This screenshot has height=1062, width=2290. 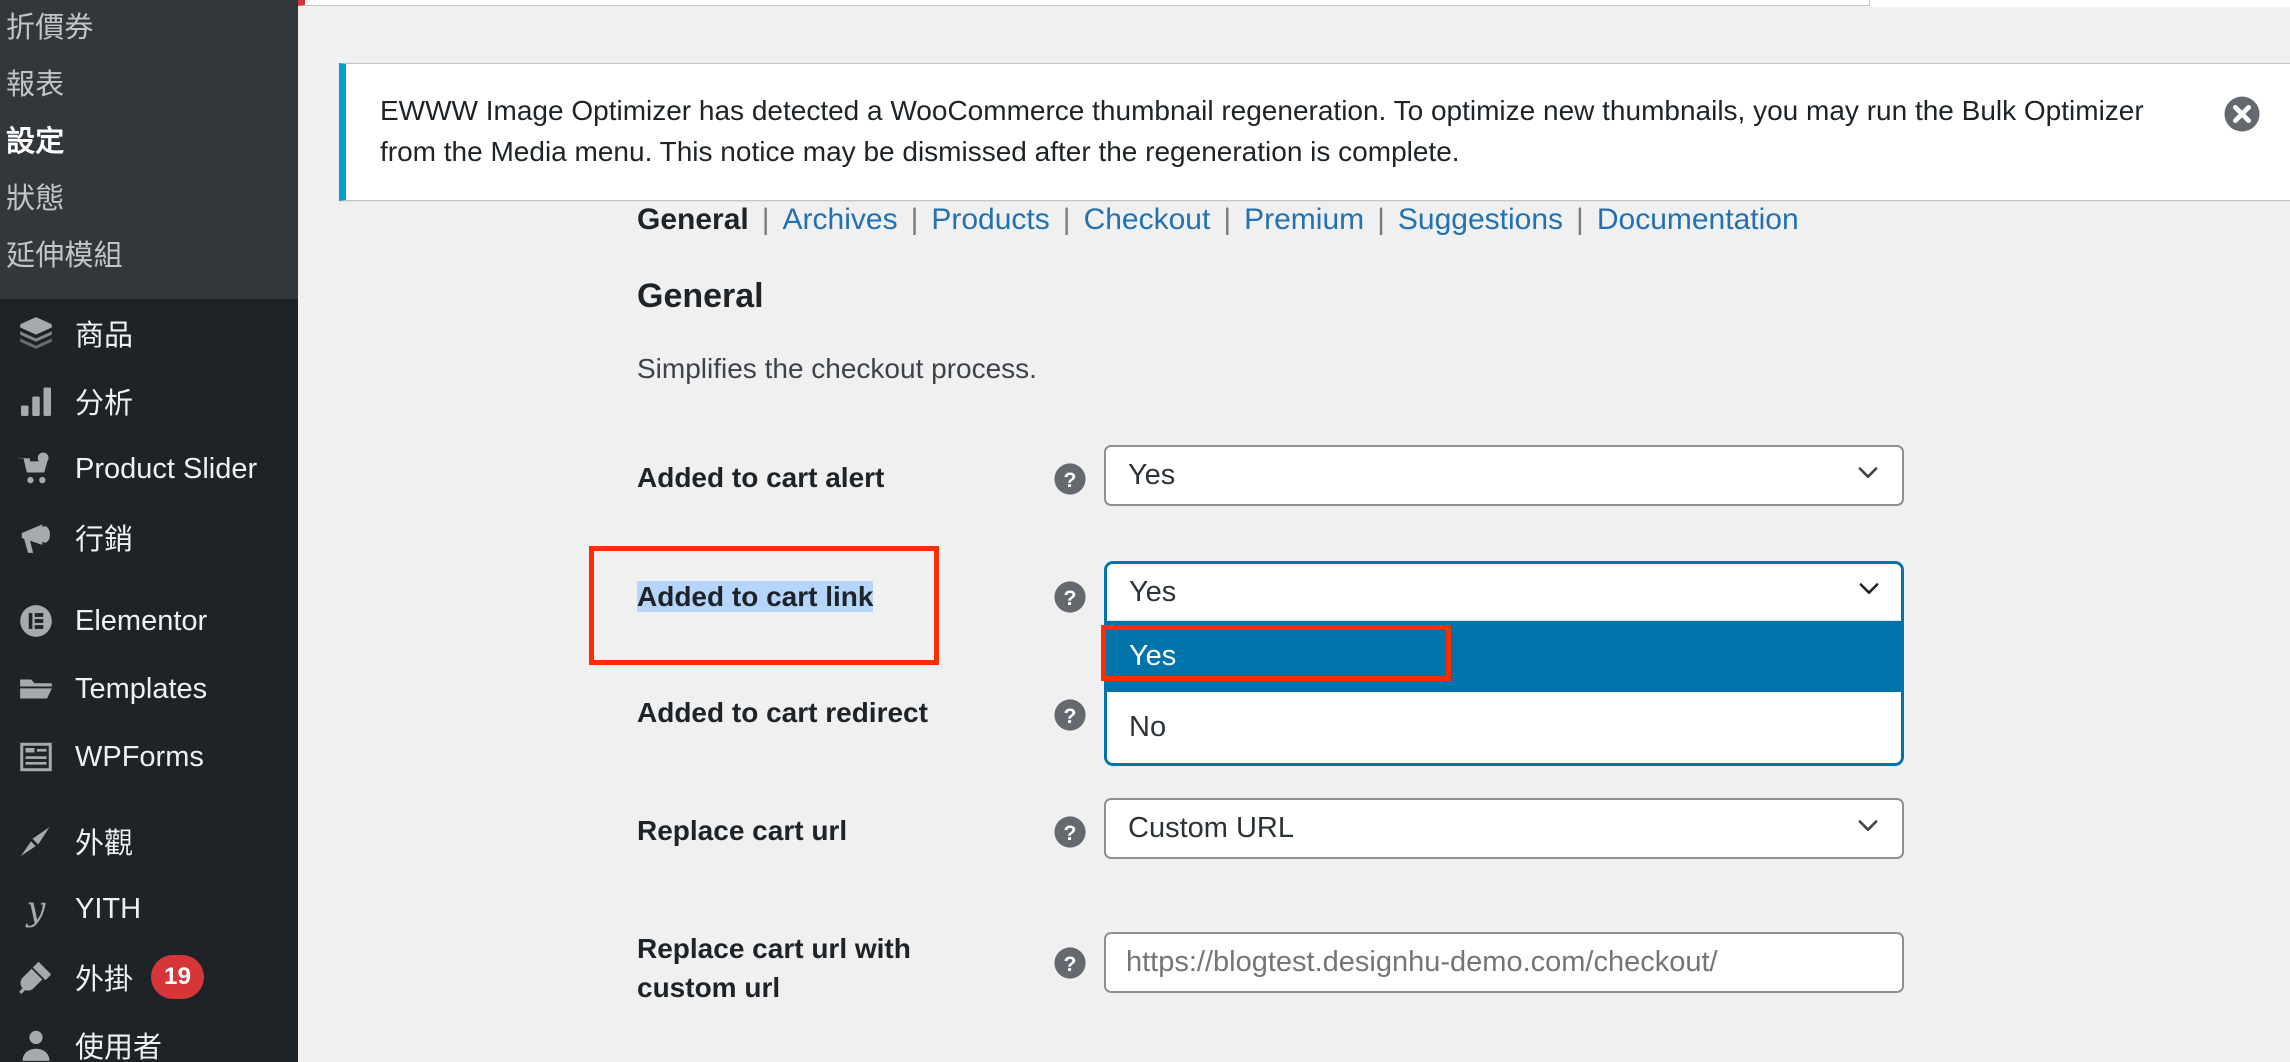 I want to click on submenu-item-status: 狀態, so click(x=149, y=199).